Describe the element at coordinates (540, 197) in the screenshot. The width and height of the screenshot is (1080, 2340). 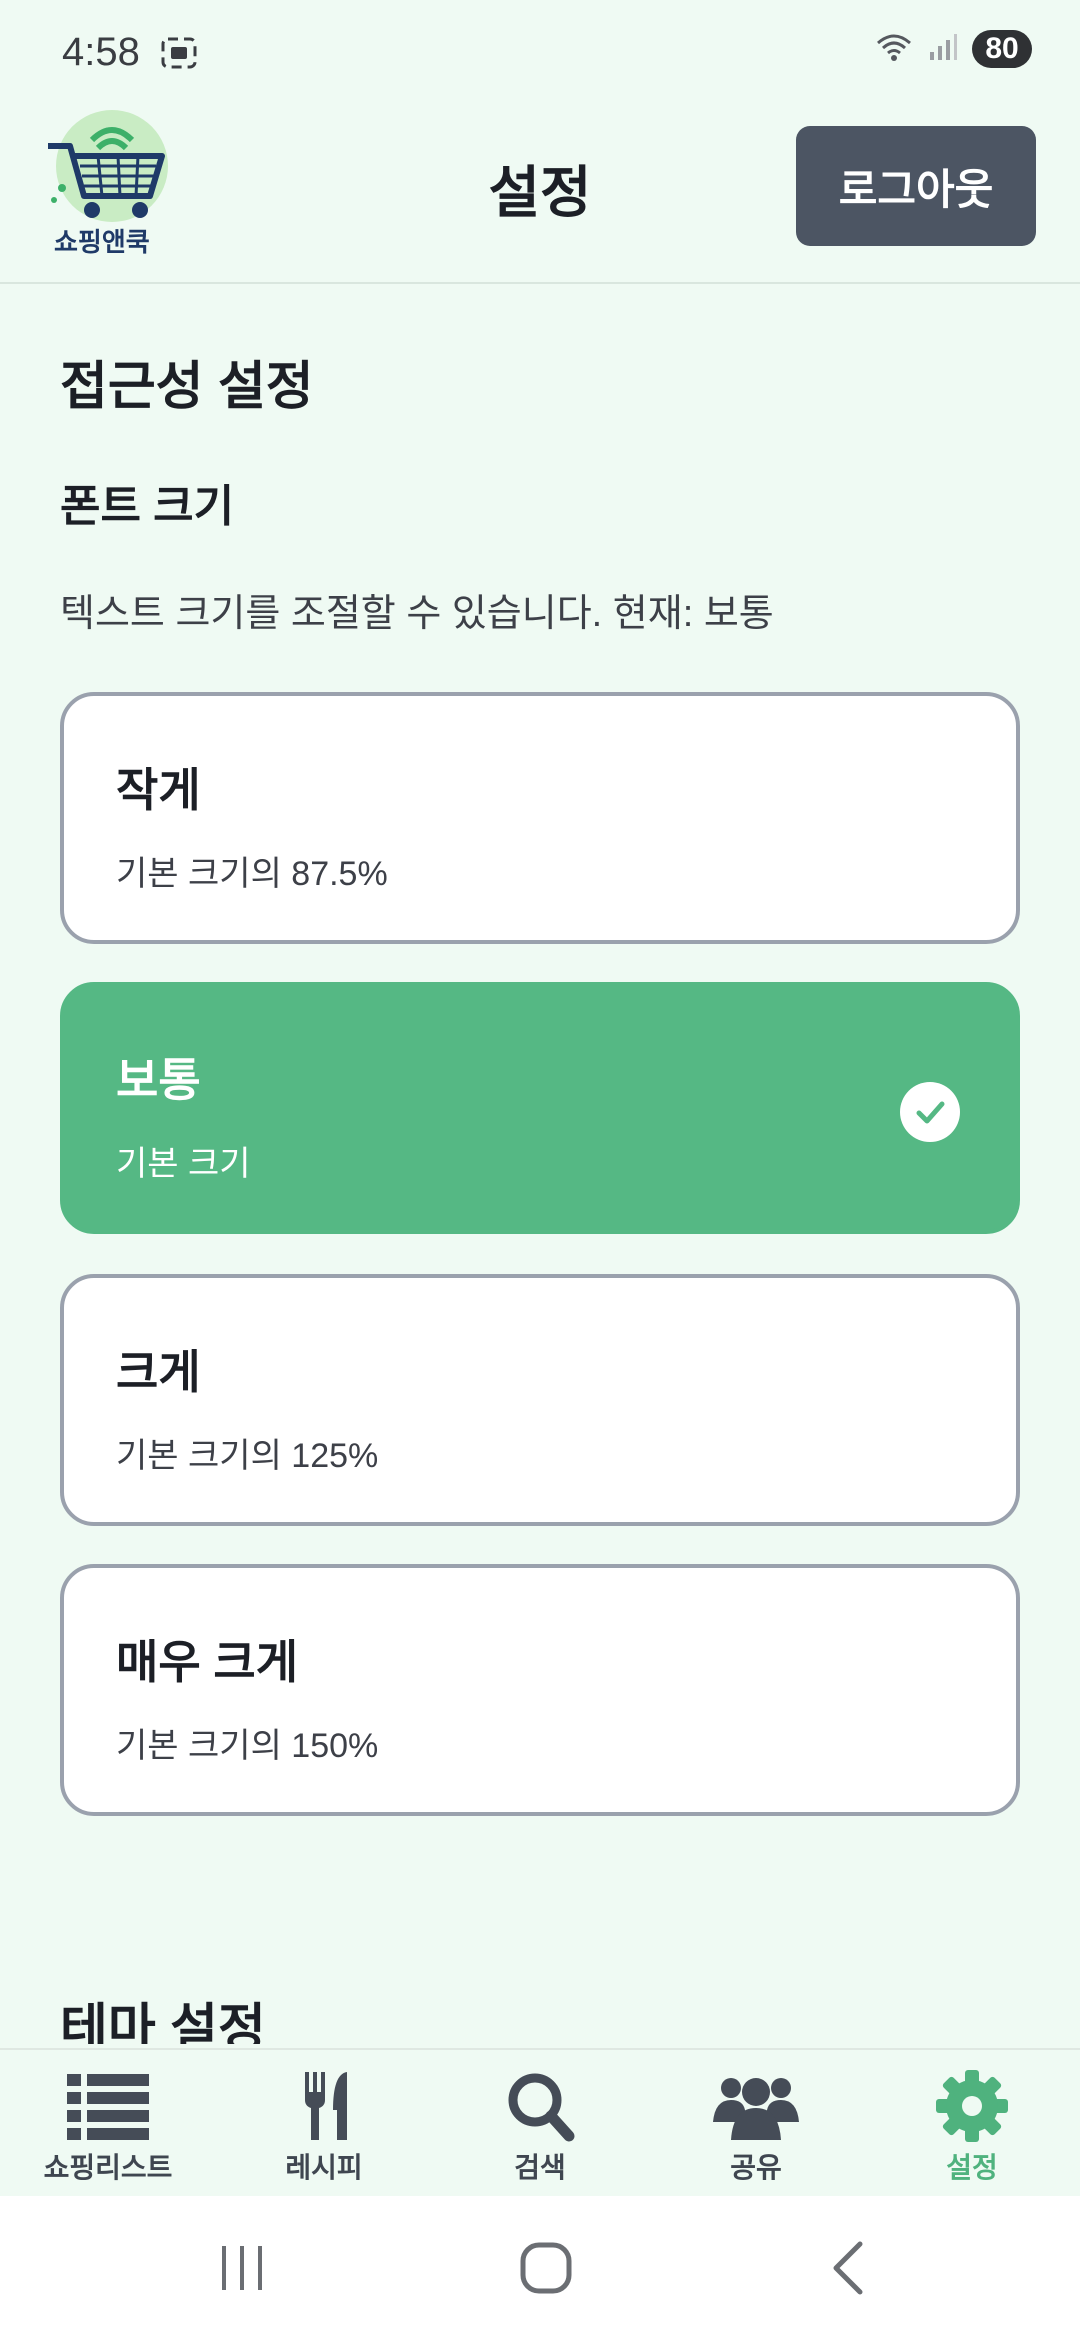
I see `app-header: 쇼핑앤쿡 설정 로그아웃` at that location.